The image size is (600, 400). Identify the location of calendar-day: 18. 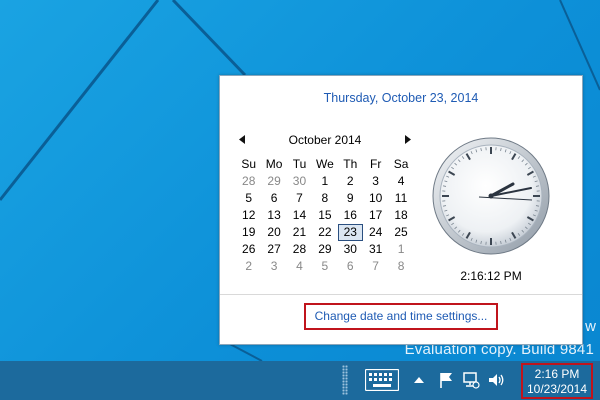
(400, 215).